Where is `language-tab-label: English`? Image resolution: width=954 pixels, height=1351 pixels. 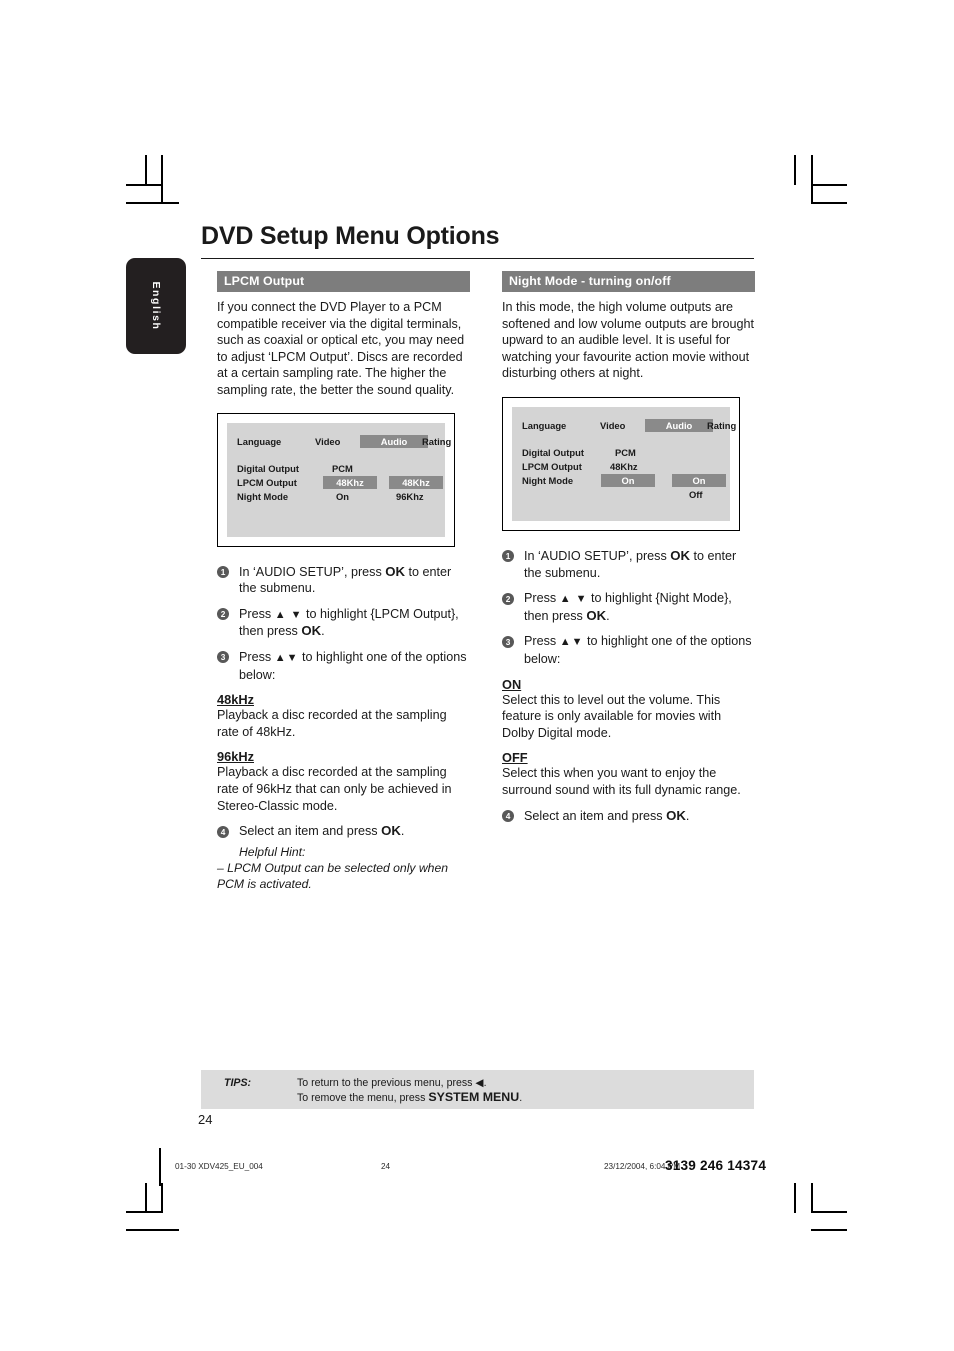 language-tab-label: English is located at coordinates (156, 306).